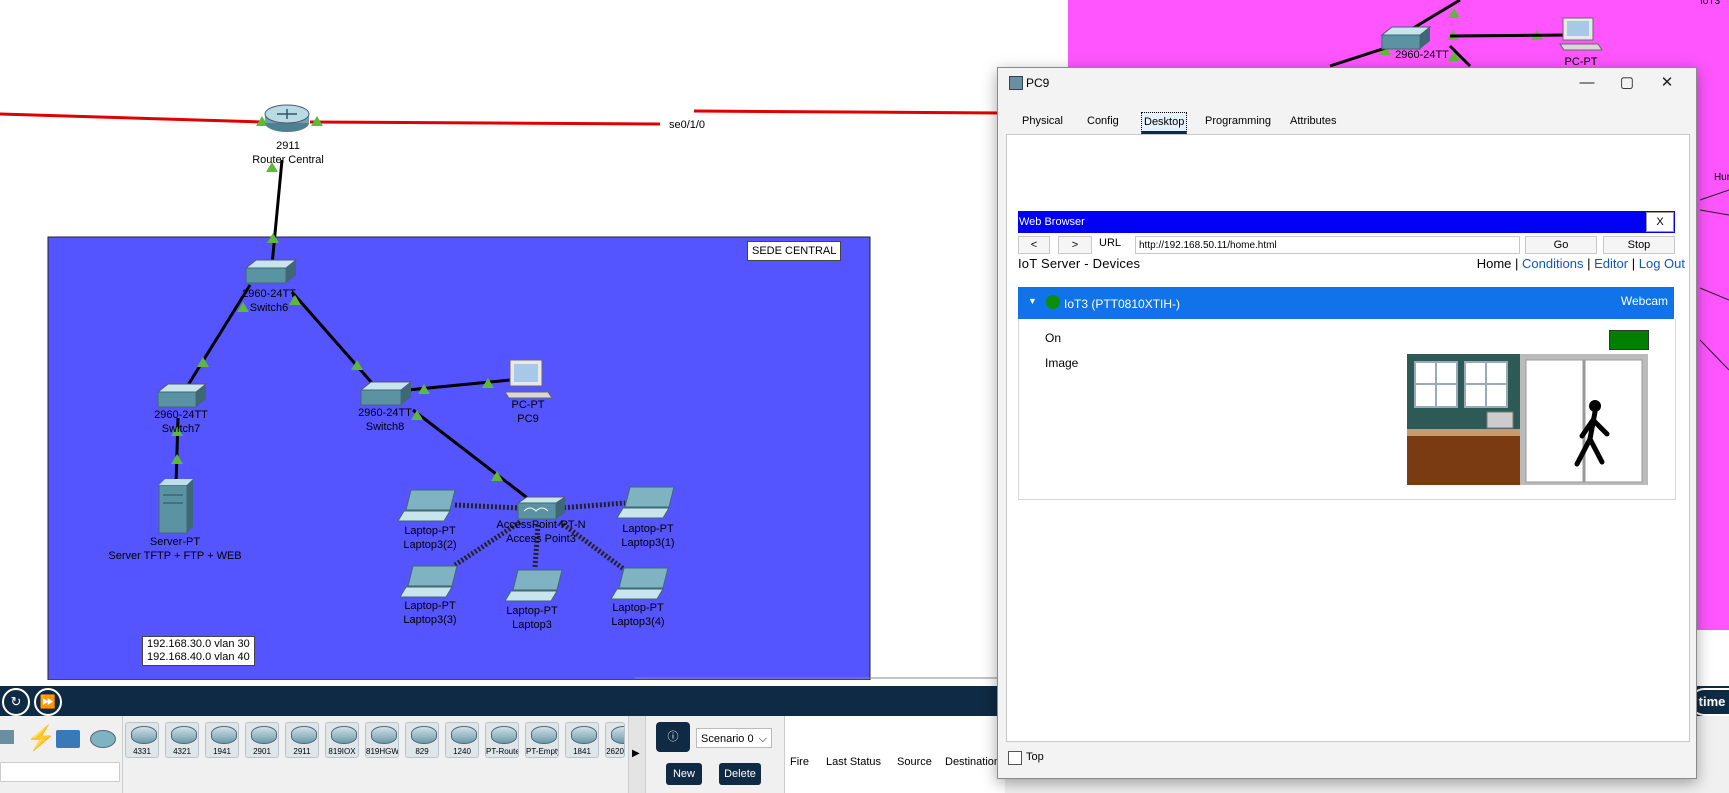 This screenshot has height=793, width=1729. Describe the element at coordinates (1346, 303) in the screenshot. I see `device-row-header: ▼ IoT3 (PTT0810XTIH-) Webcam` at that location.